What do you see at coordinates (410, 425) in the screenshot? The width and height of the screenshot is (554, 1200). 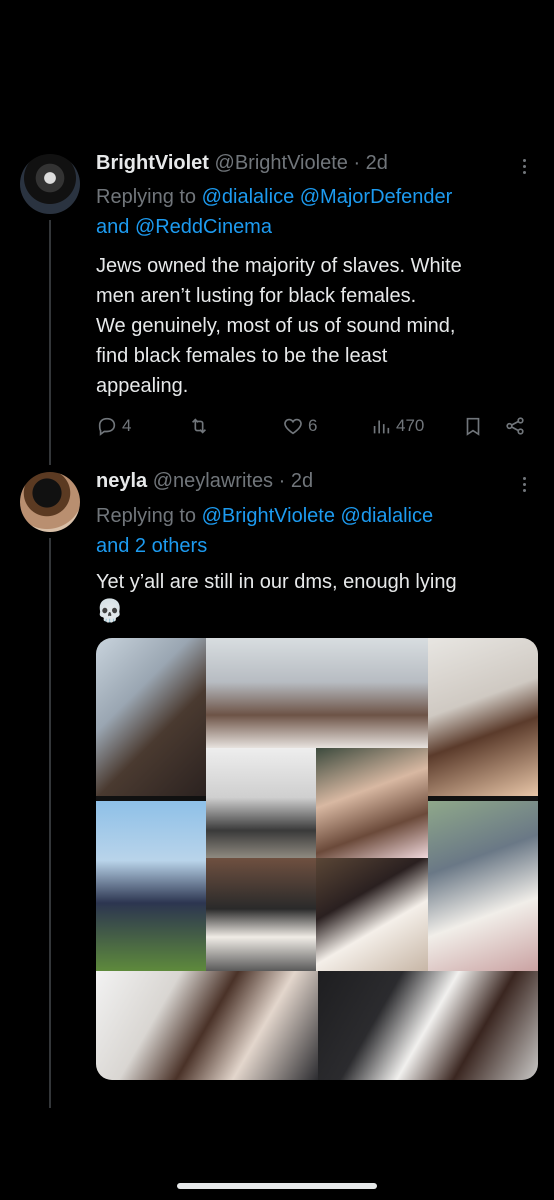 I see `views-count: 470` at bounding box center [410, 425].